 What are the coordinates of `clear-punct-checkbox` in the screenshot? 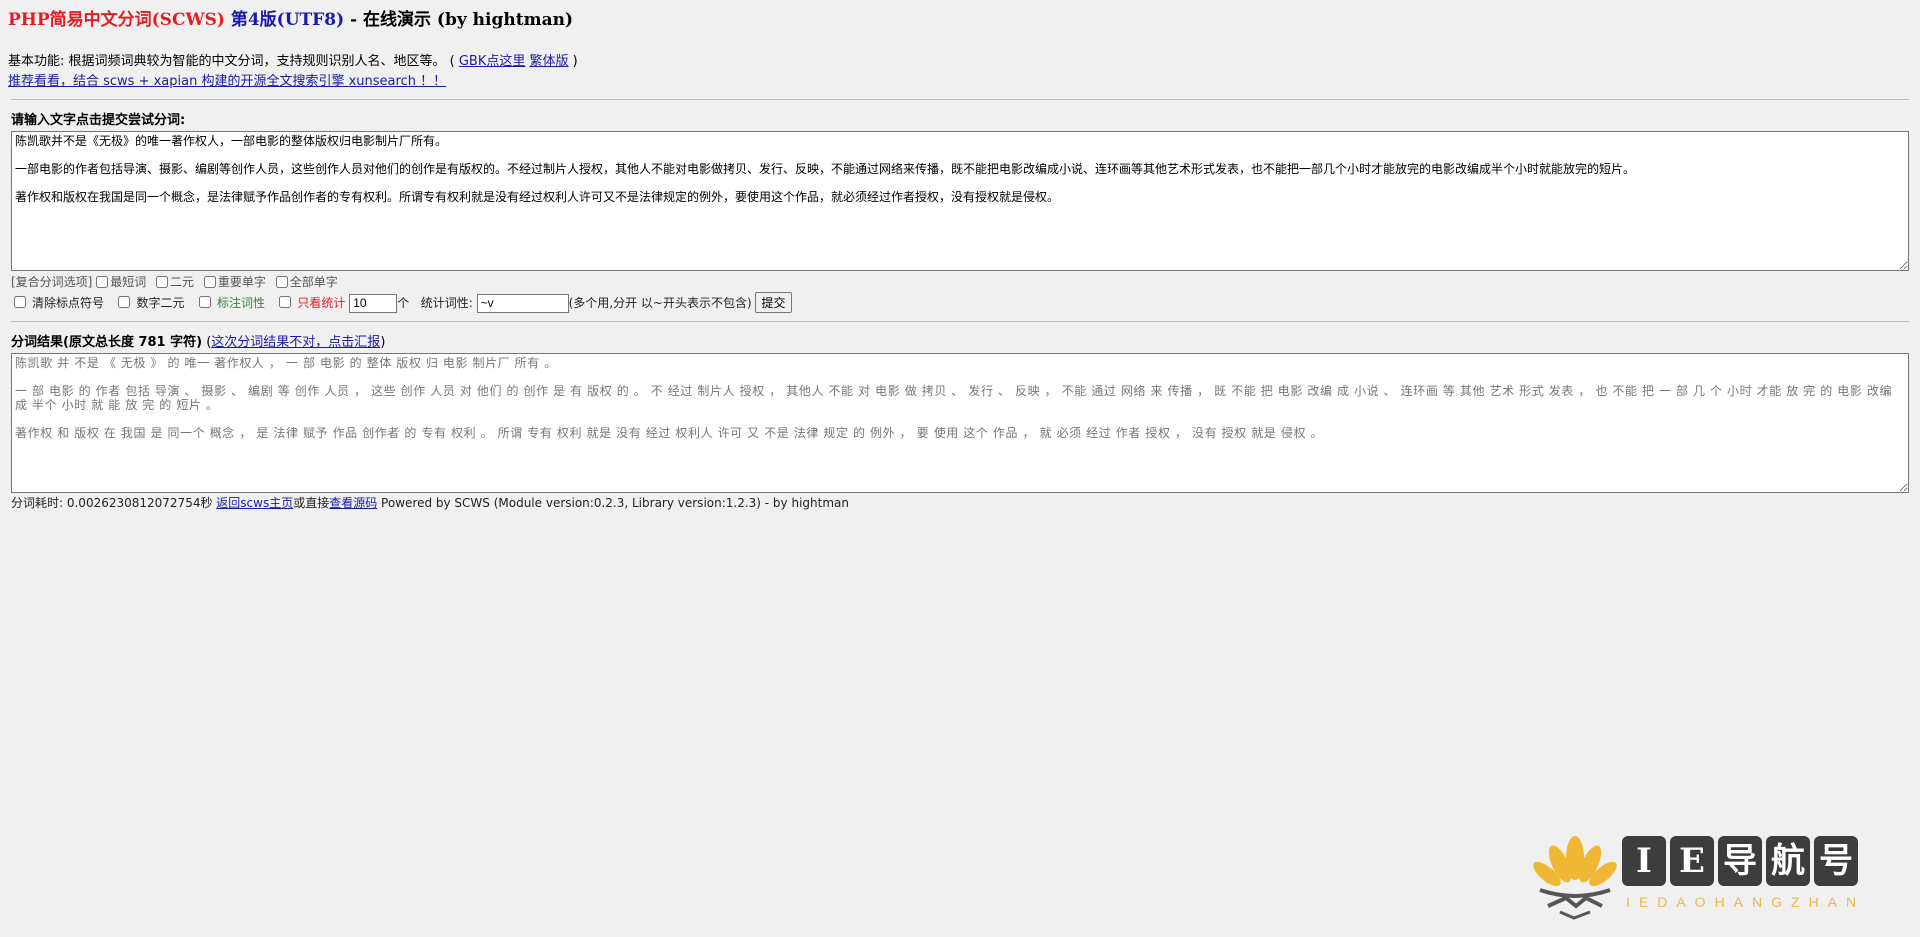 It's located at (20, 302).